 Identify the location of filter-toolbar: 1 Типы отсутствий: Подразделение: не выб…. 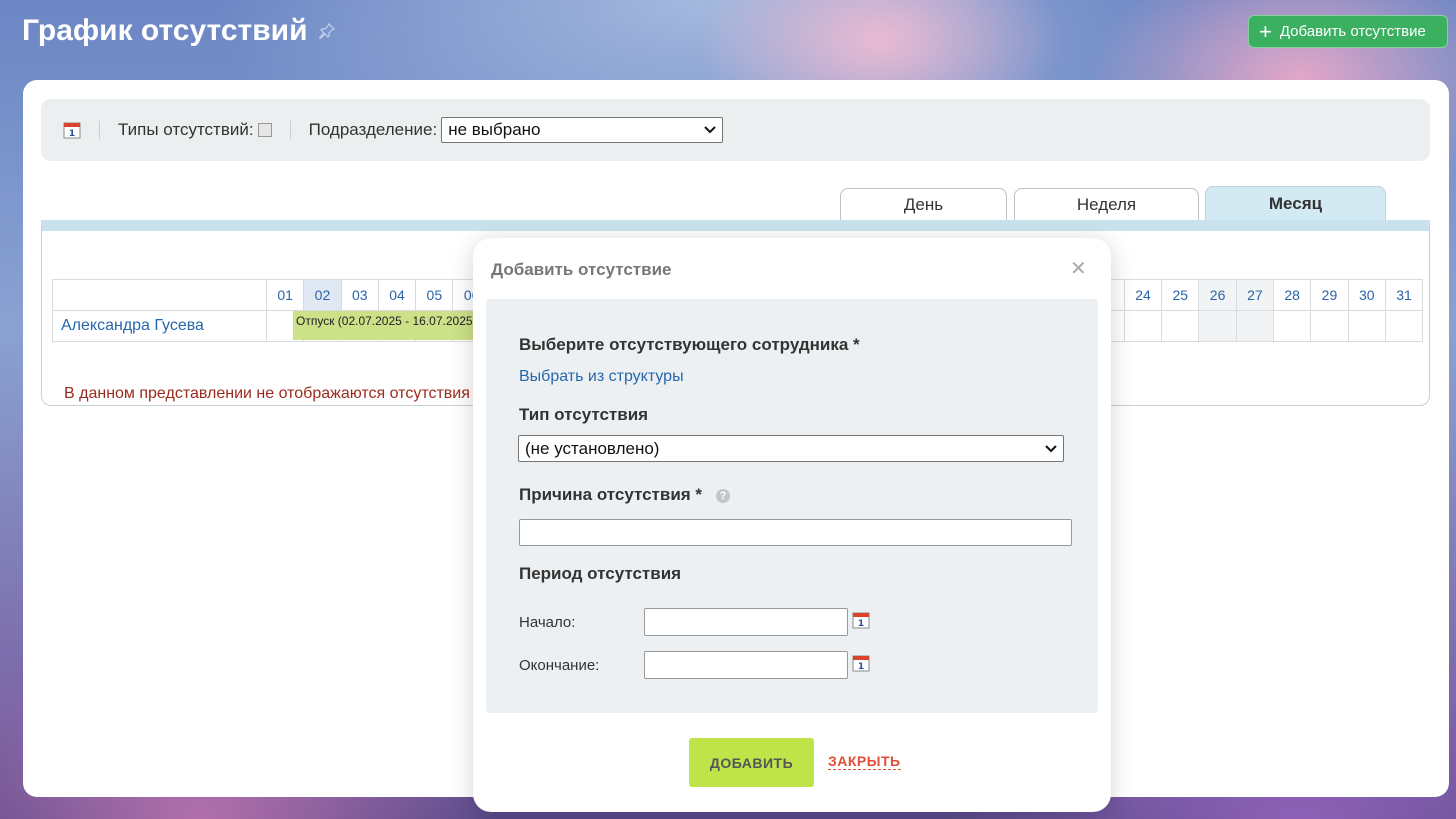
(735, 130).